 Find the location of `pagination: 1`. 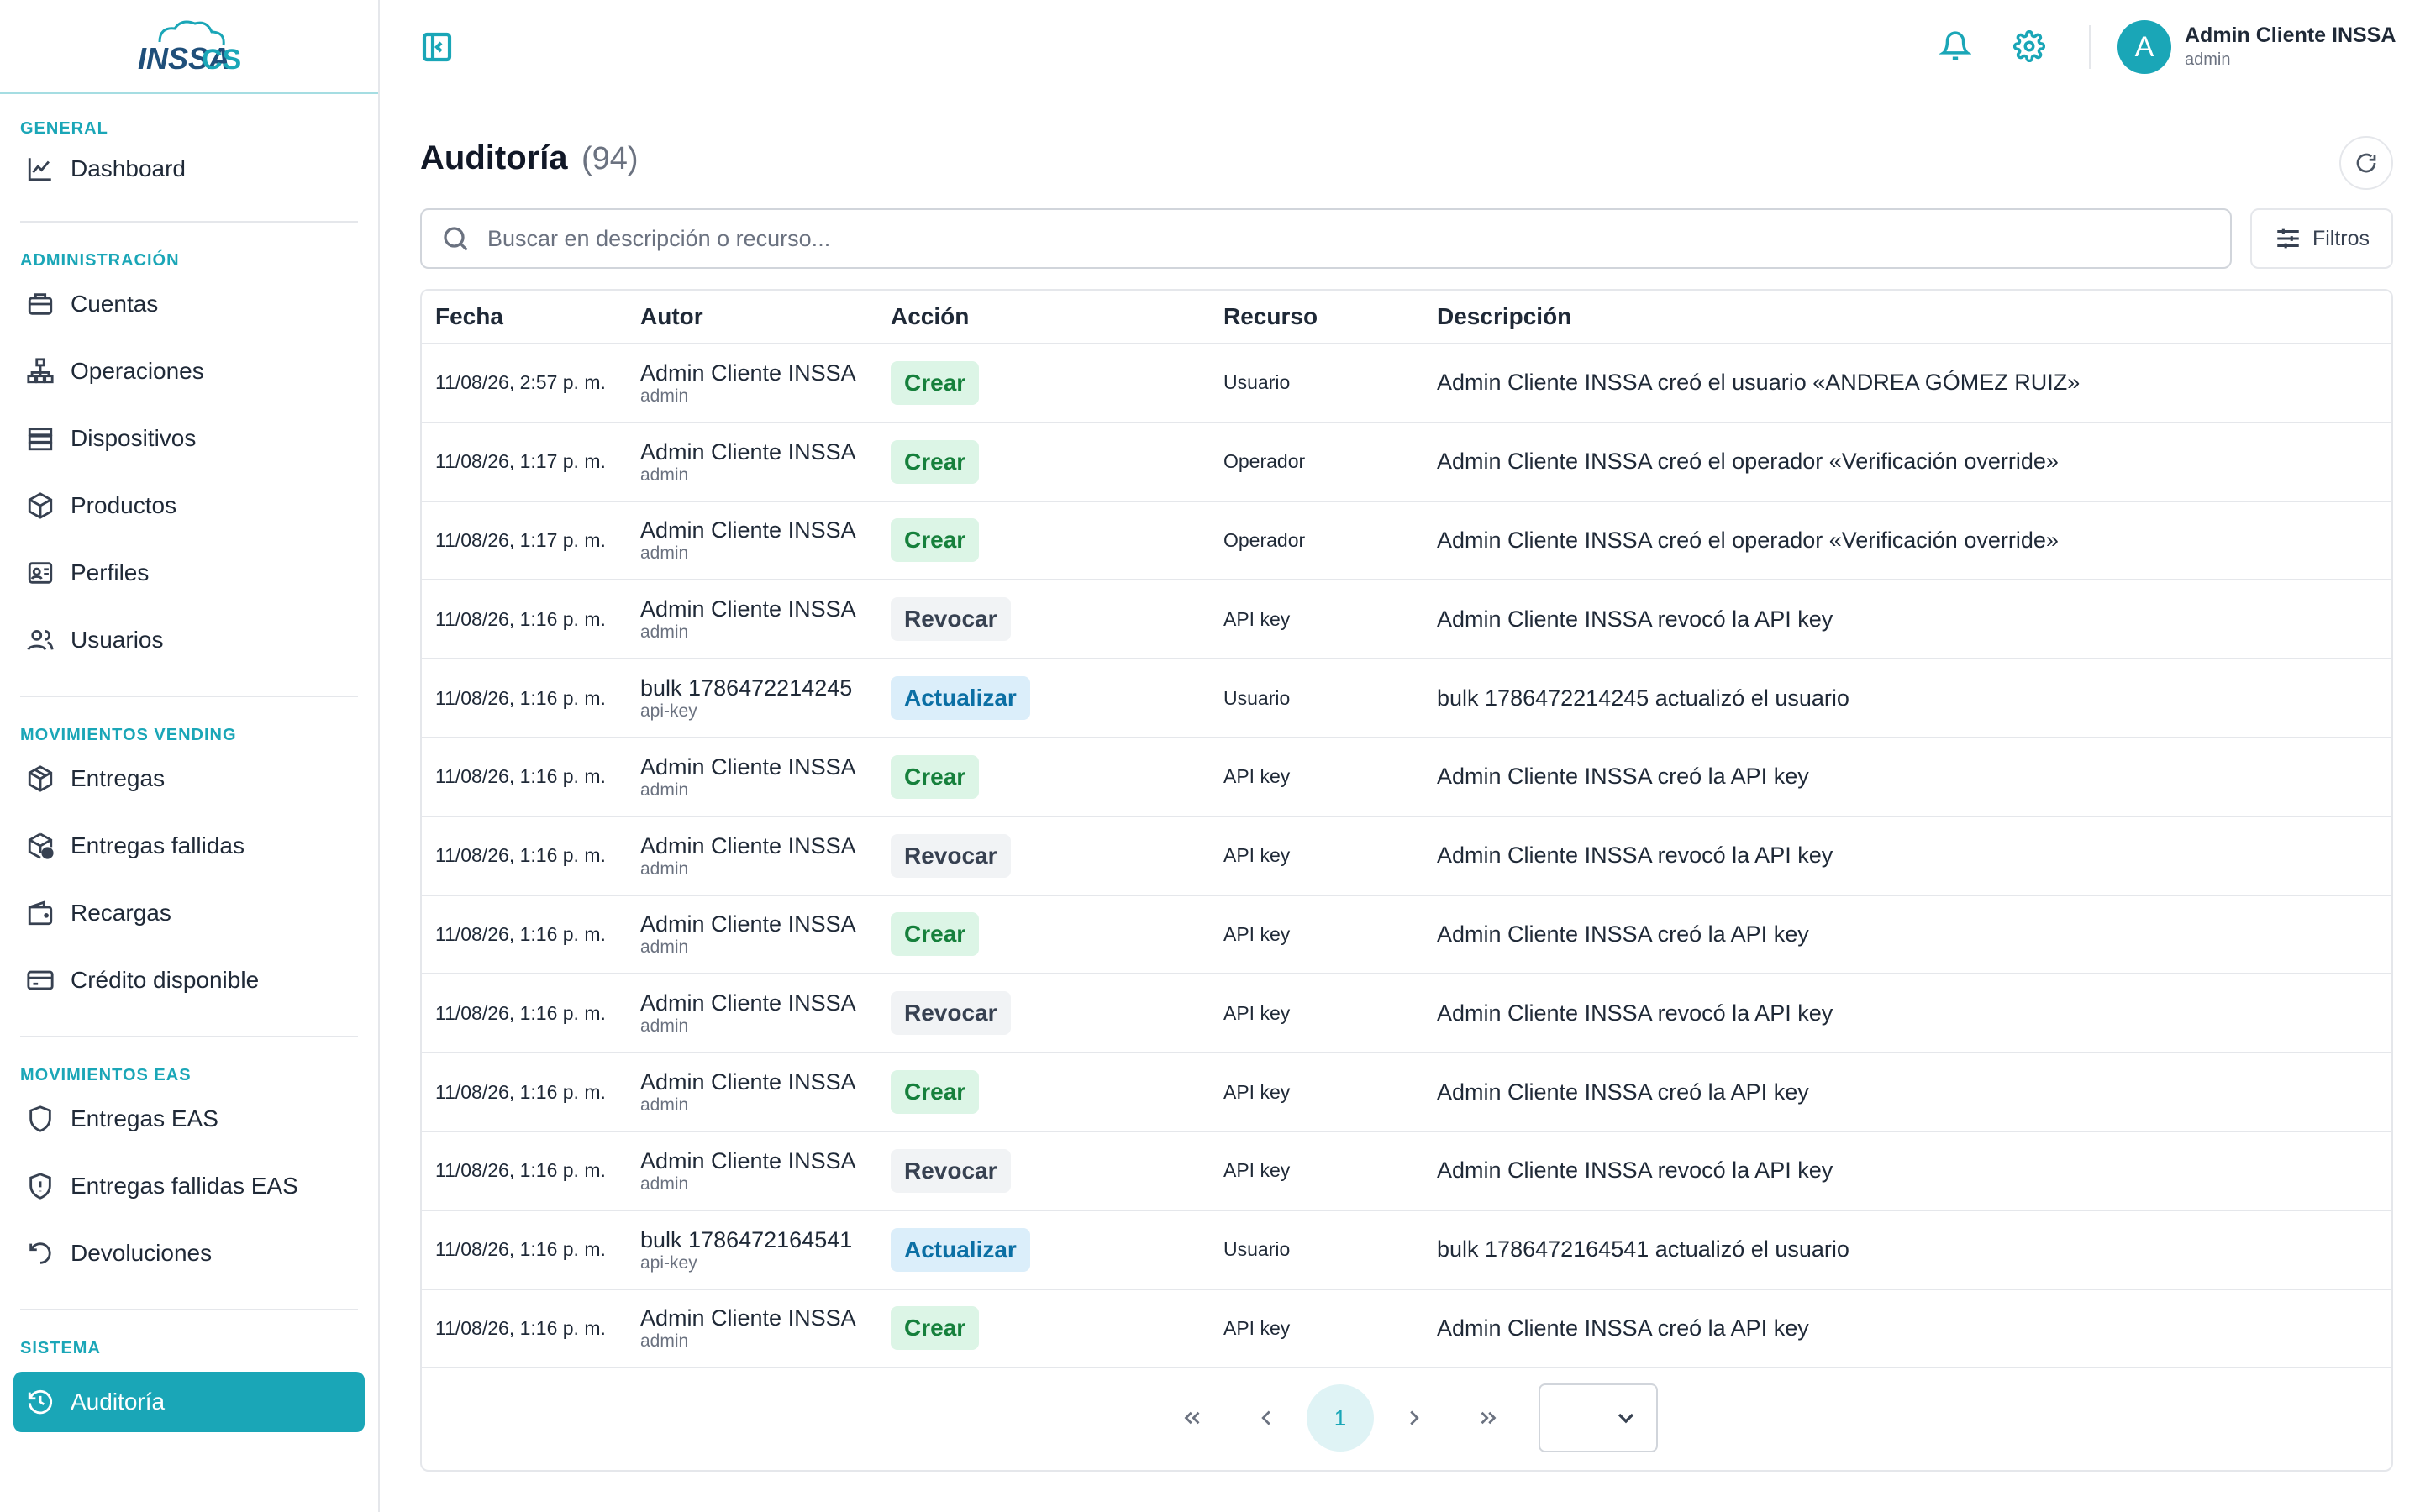

pagination: 1 is located at coordinates (1407, 1418).